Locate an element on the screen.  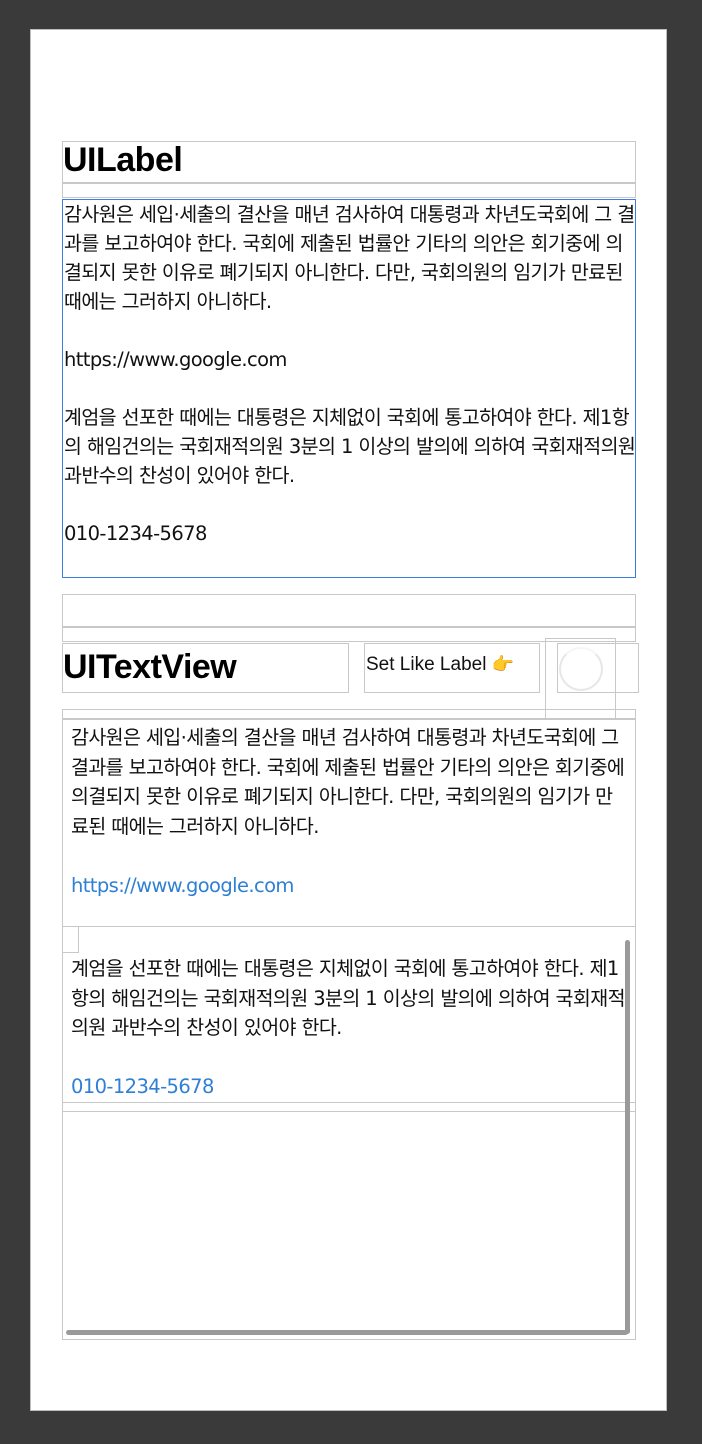
textview-top-divider is located at coordinates (349, 714).